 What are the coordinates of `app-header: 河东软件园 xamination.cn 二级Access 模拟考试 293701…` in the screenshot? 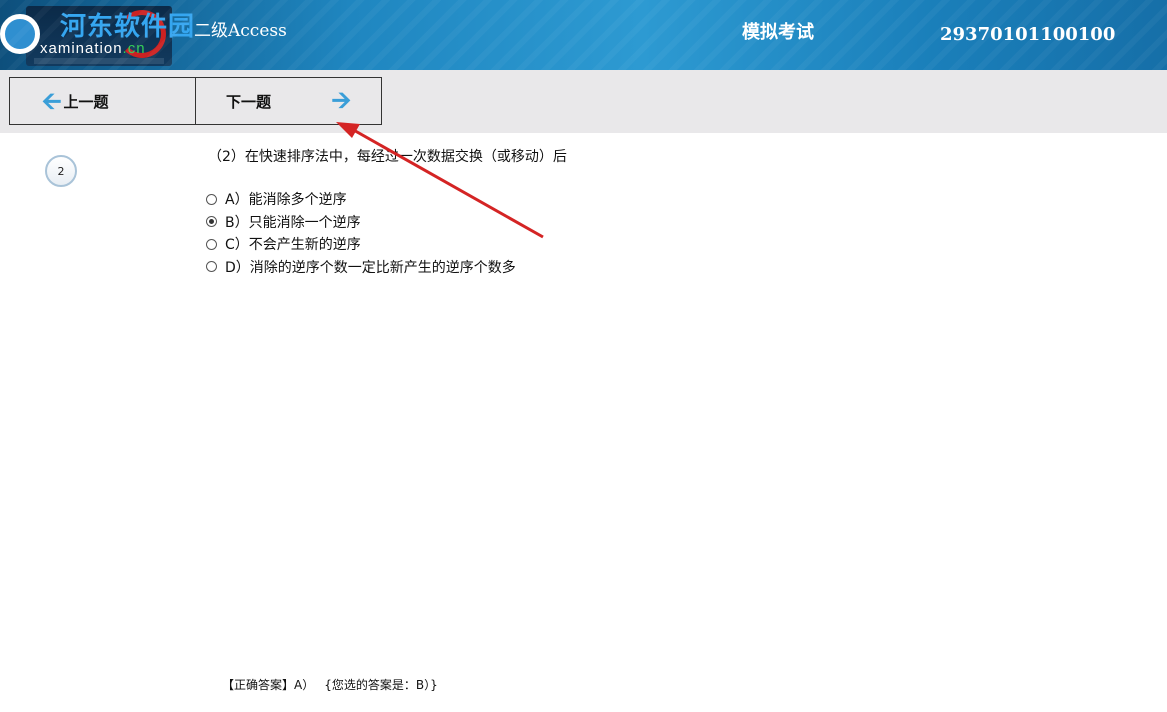 It's located at (583, 35).